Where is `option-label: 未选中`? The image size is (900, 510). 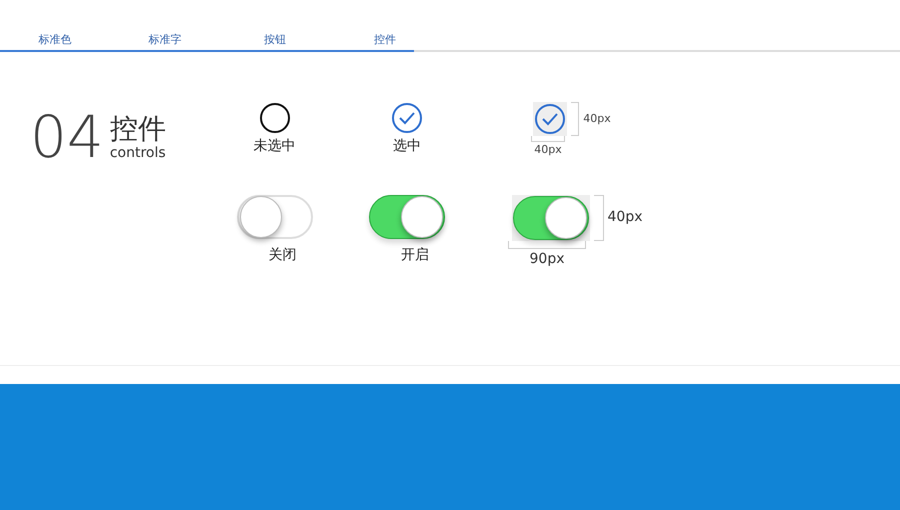 option-label: 未选中 is located at coordinates (275, 146).